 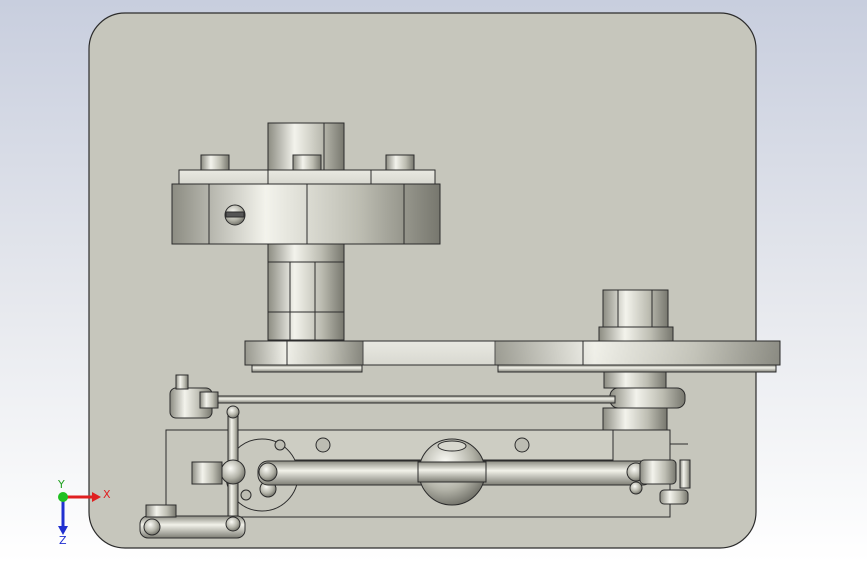 I want to click on ball-joint, so click(x=452, y=472).